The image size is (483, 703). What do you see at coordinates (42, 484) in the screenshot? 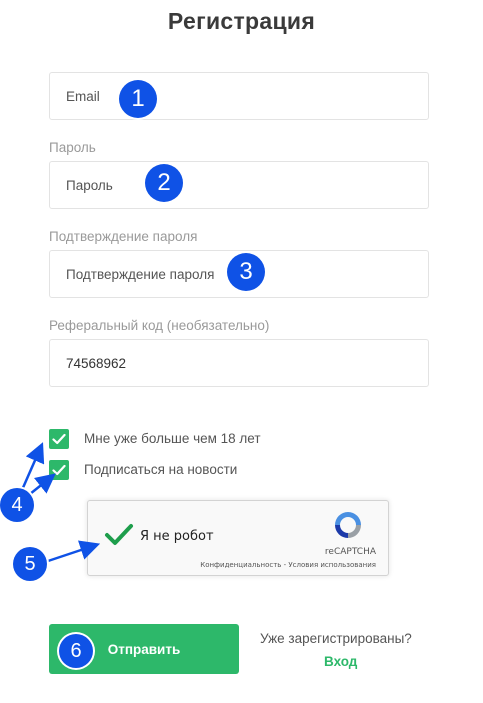
I see `arrow-to-newsletter-checkbox` at bounding box center [42, 484].